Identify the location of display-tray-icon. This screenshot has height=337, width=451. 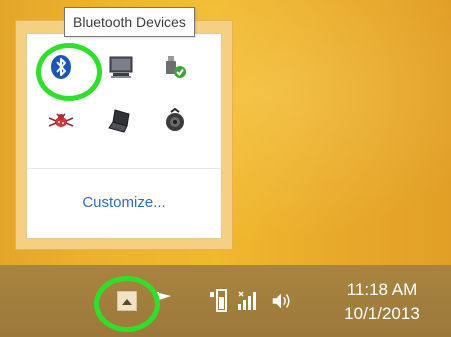
(121, 67).